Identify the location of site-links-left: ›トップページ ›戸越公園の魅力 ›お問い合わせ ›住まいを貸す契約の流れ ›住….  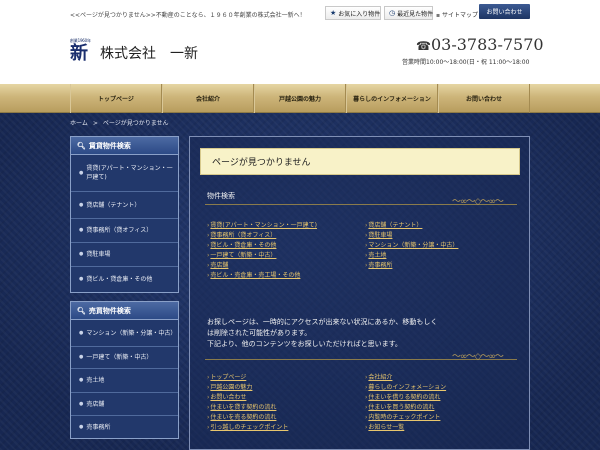
(247, 403).